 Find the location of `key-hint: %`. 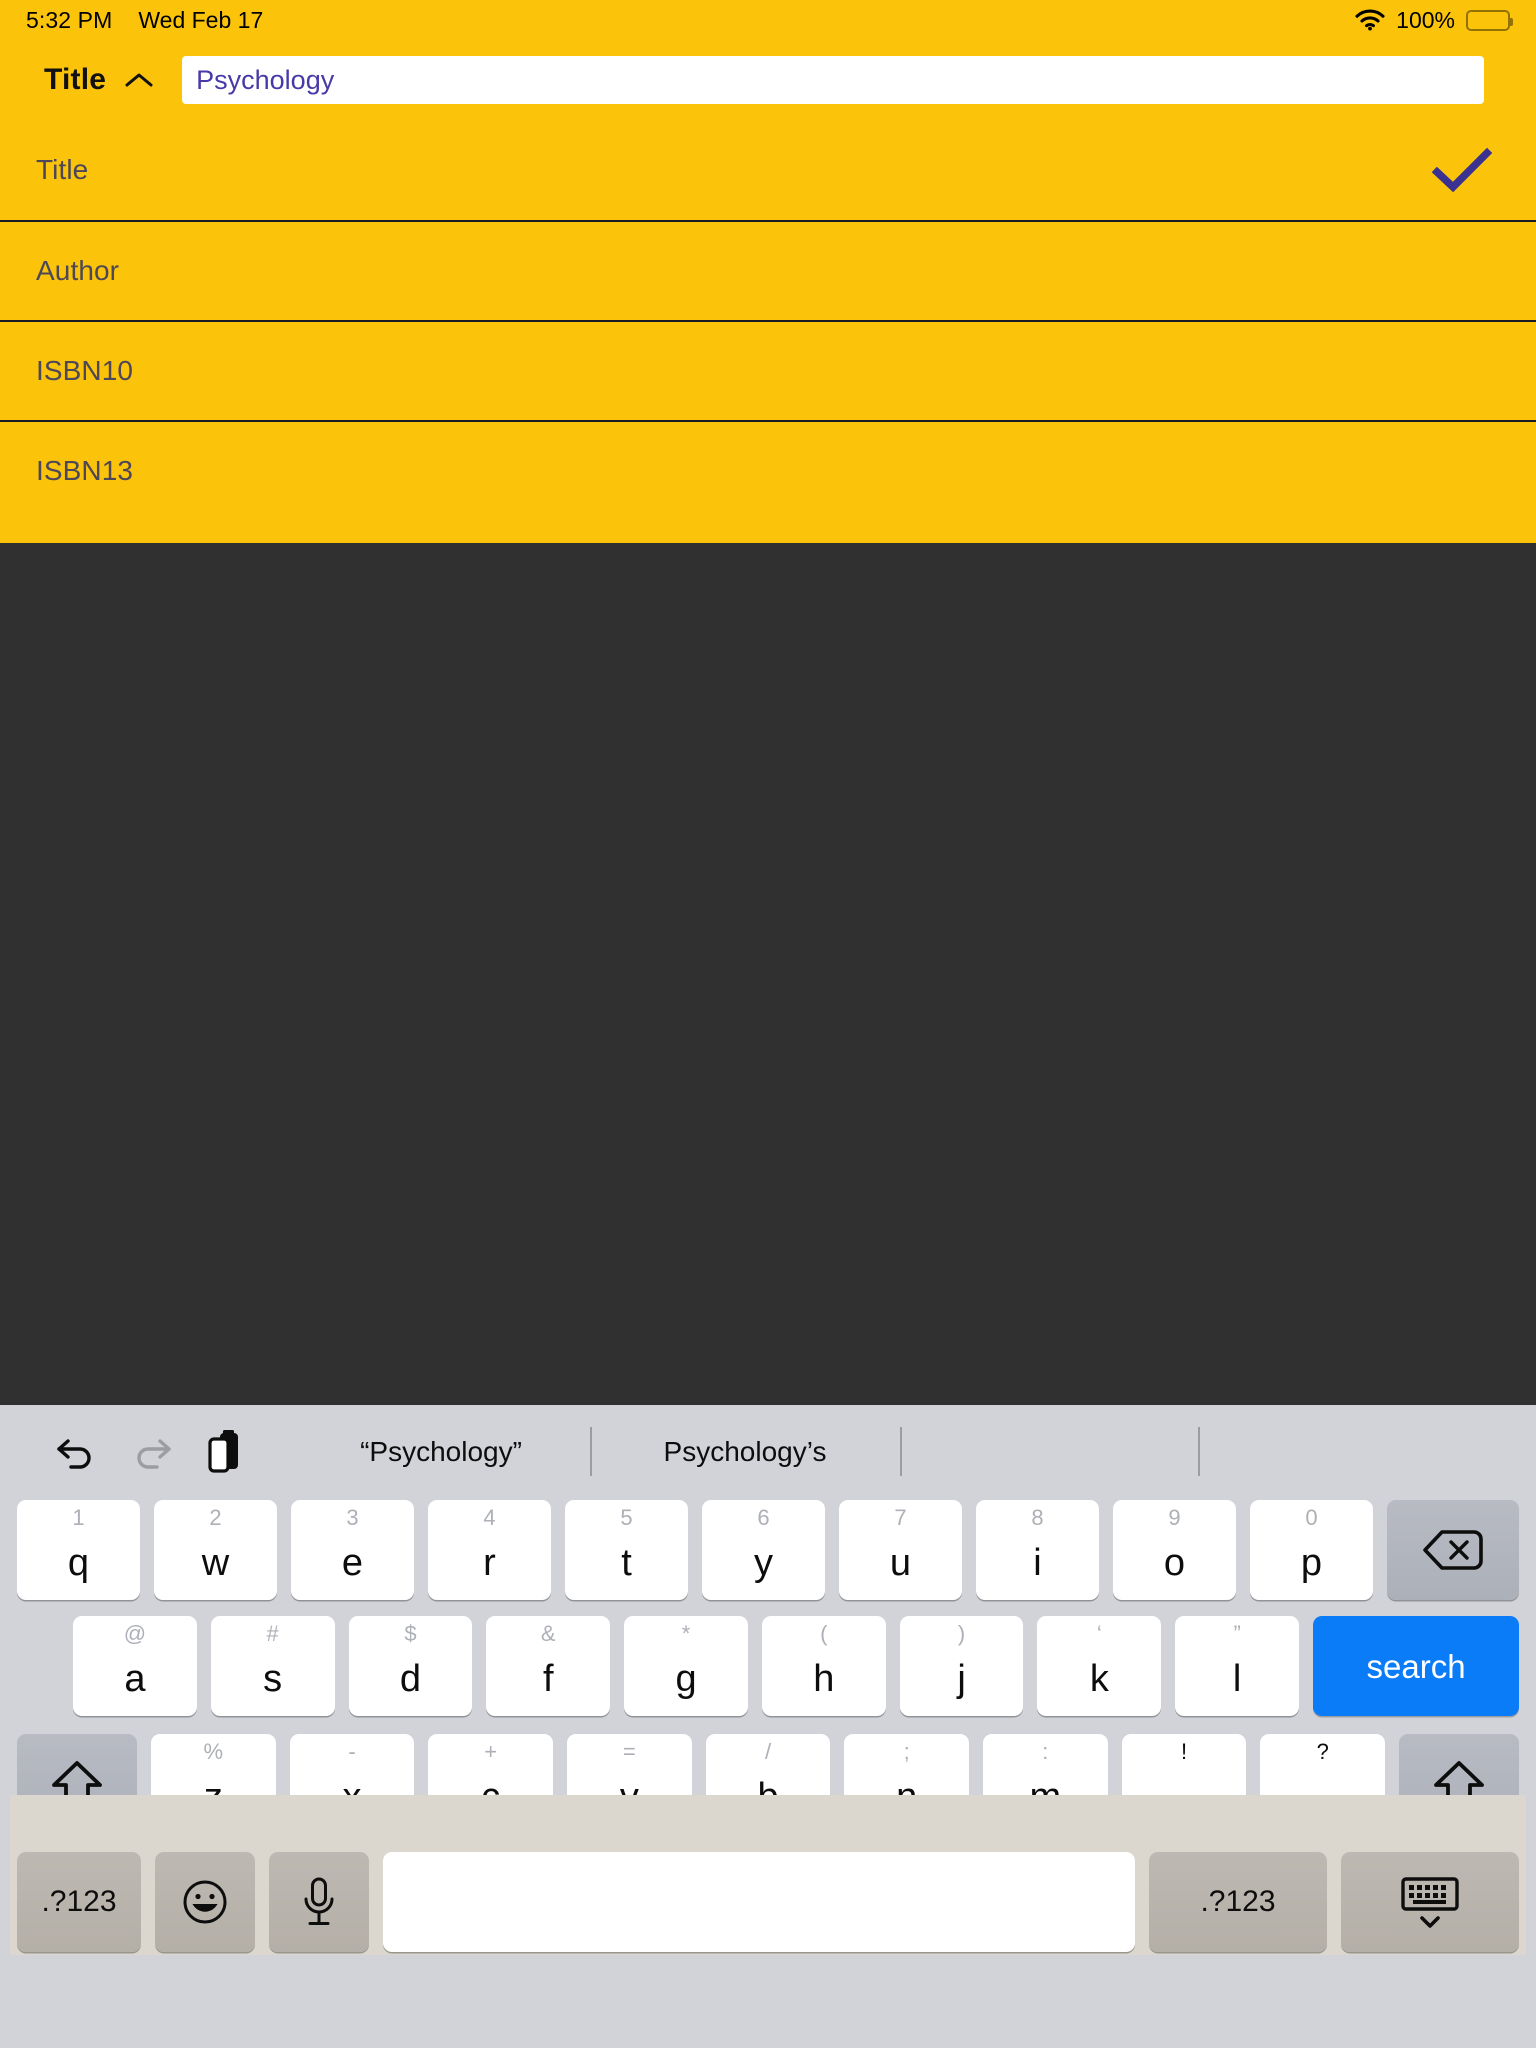

key-hint: % is located at coordinates (213, 1751).